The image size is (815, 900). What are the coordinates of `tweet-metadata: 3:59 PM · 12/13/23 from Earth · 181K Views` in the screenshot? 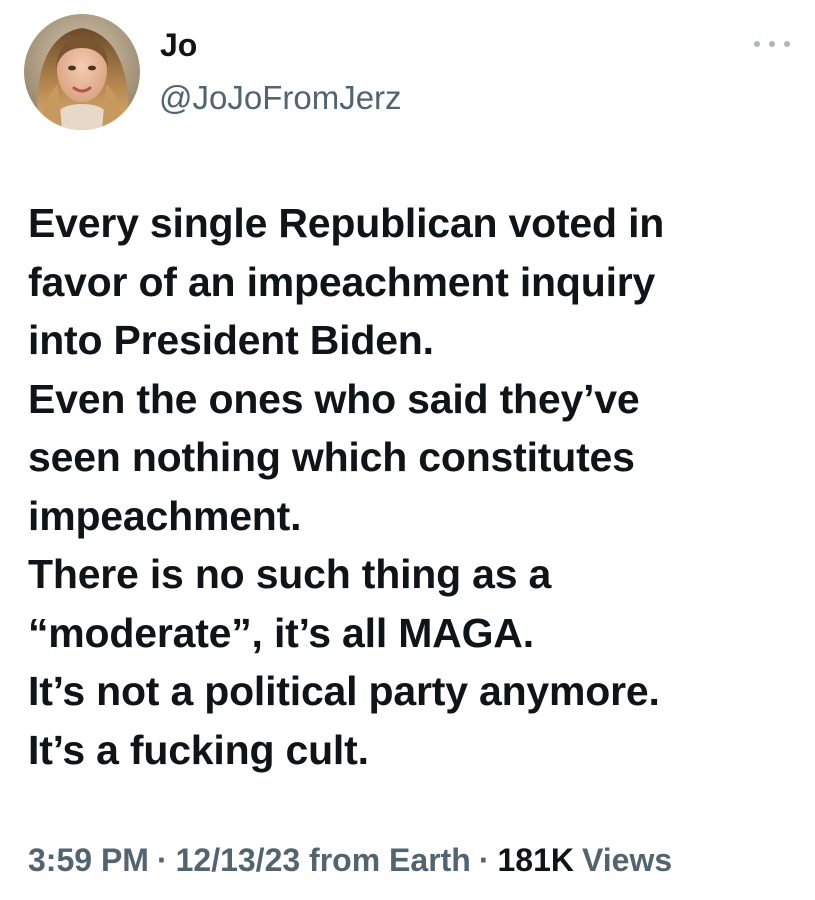 It's located at (350, 860).